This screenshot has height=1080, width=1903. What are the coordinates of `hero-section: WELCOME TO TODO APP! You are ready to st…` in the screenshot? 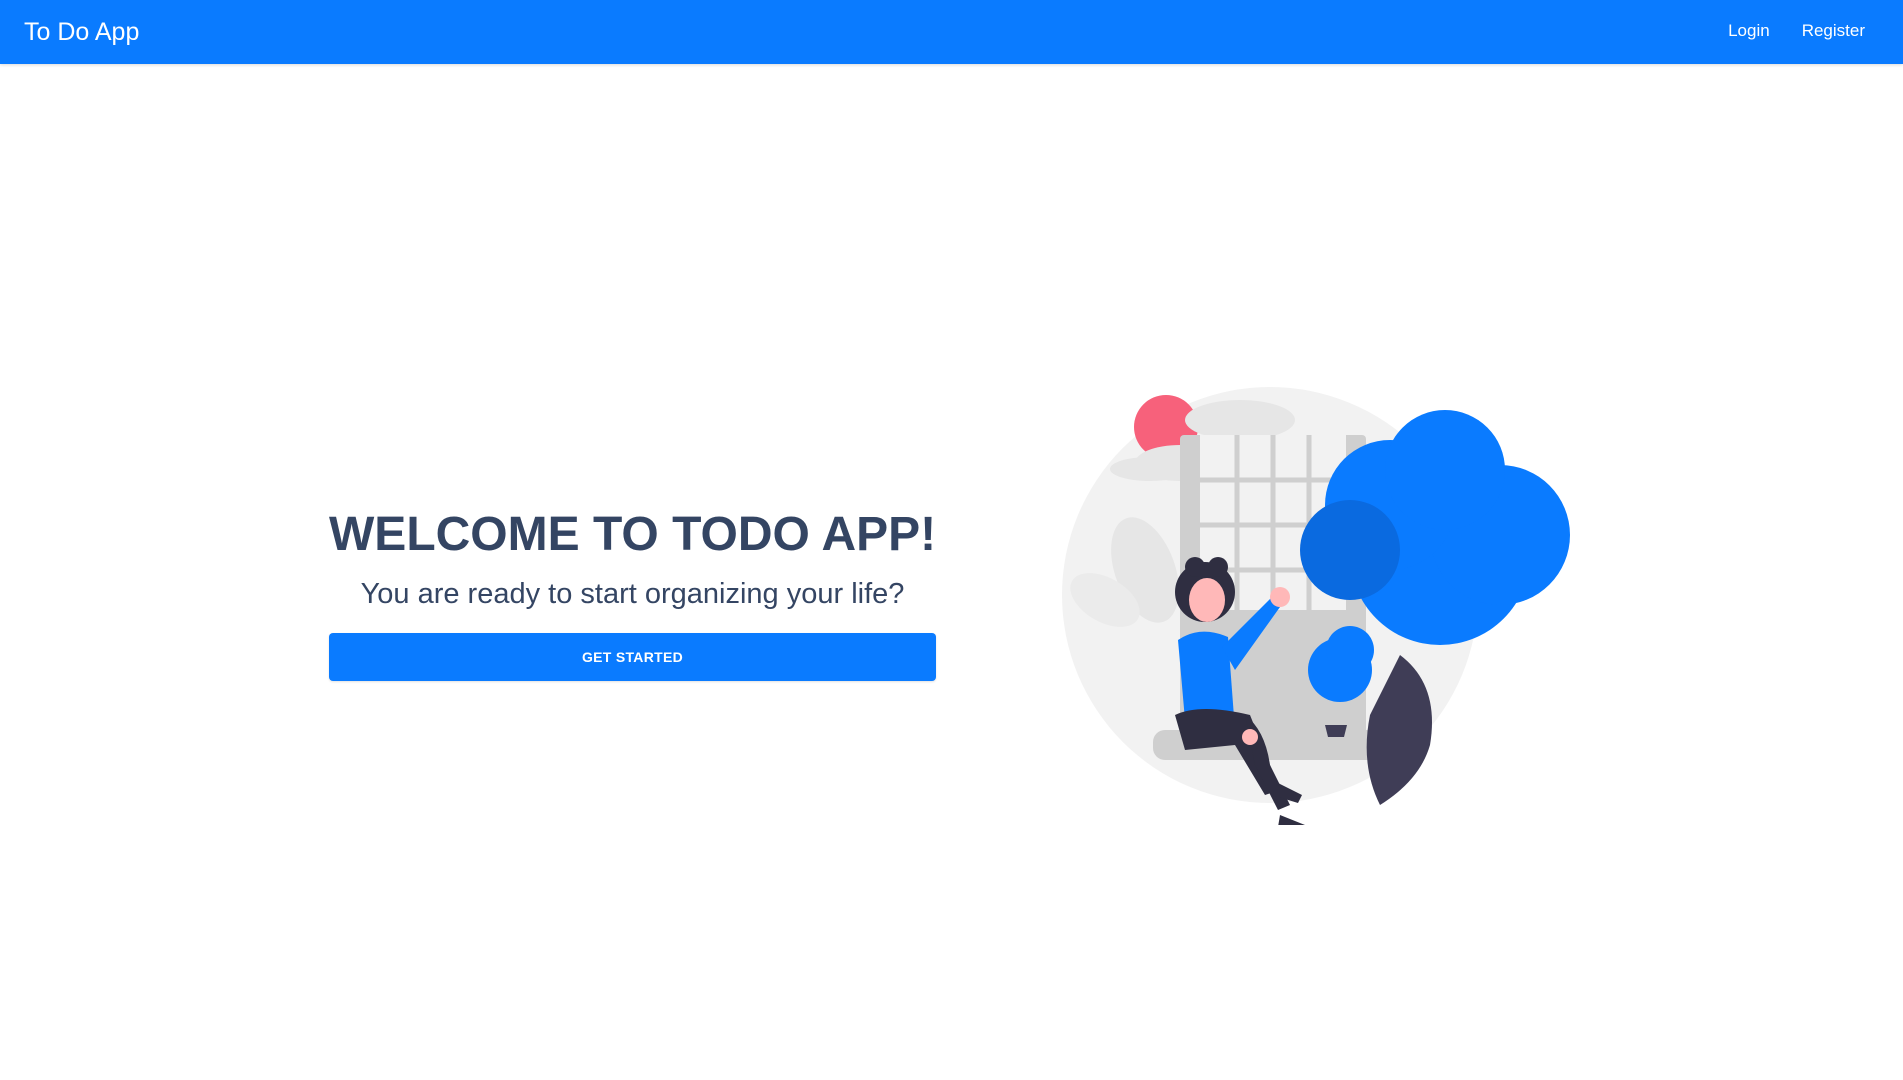 It's located at (632, 593).